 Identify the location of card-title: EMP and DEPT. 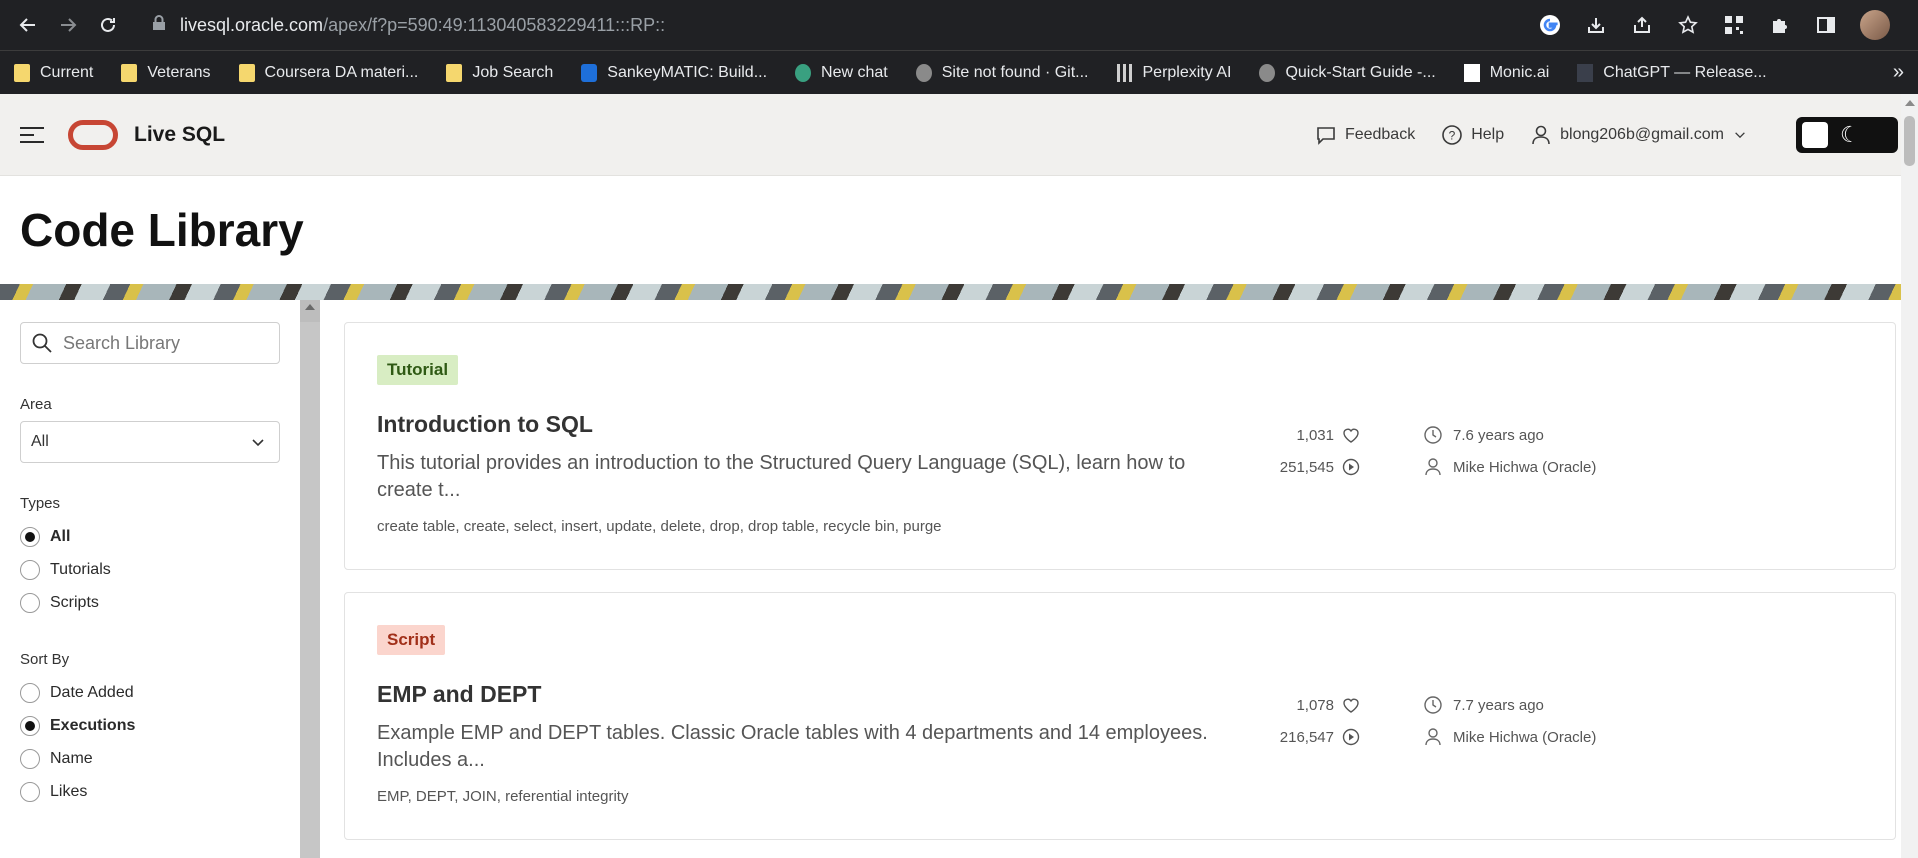
(1136, 694).